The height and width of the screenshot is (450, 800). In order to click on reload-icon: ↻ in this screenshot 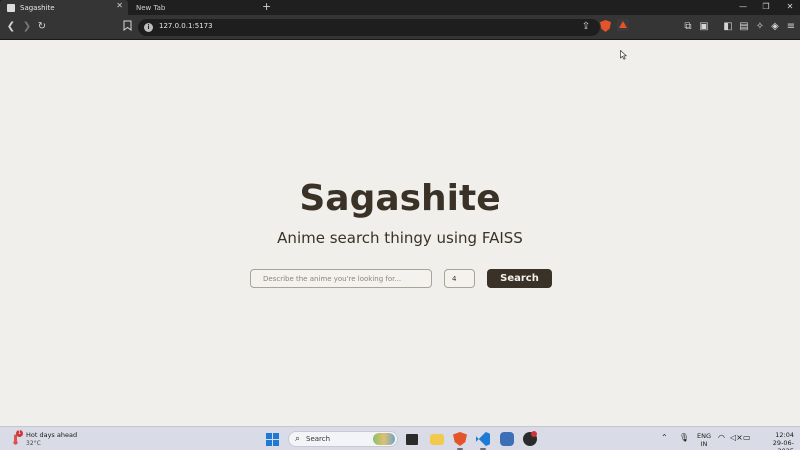, I will do `click(42, 27)`.